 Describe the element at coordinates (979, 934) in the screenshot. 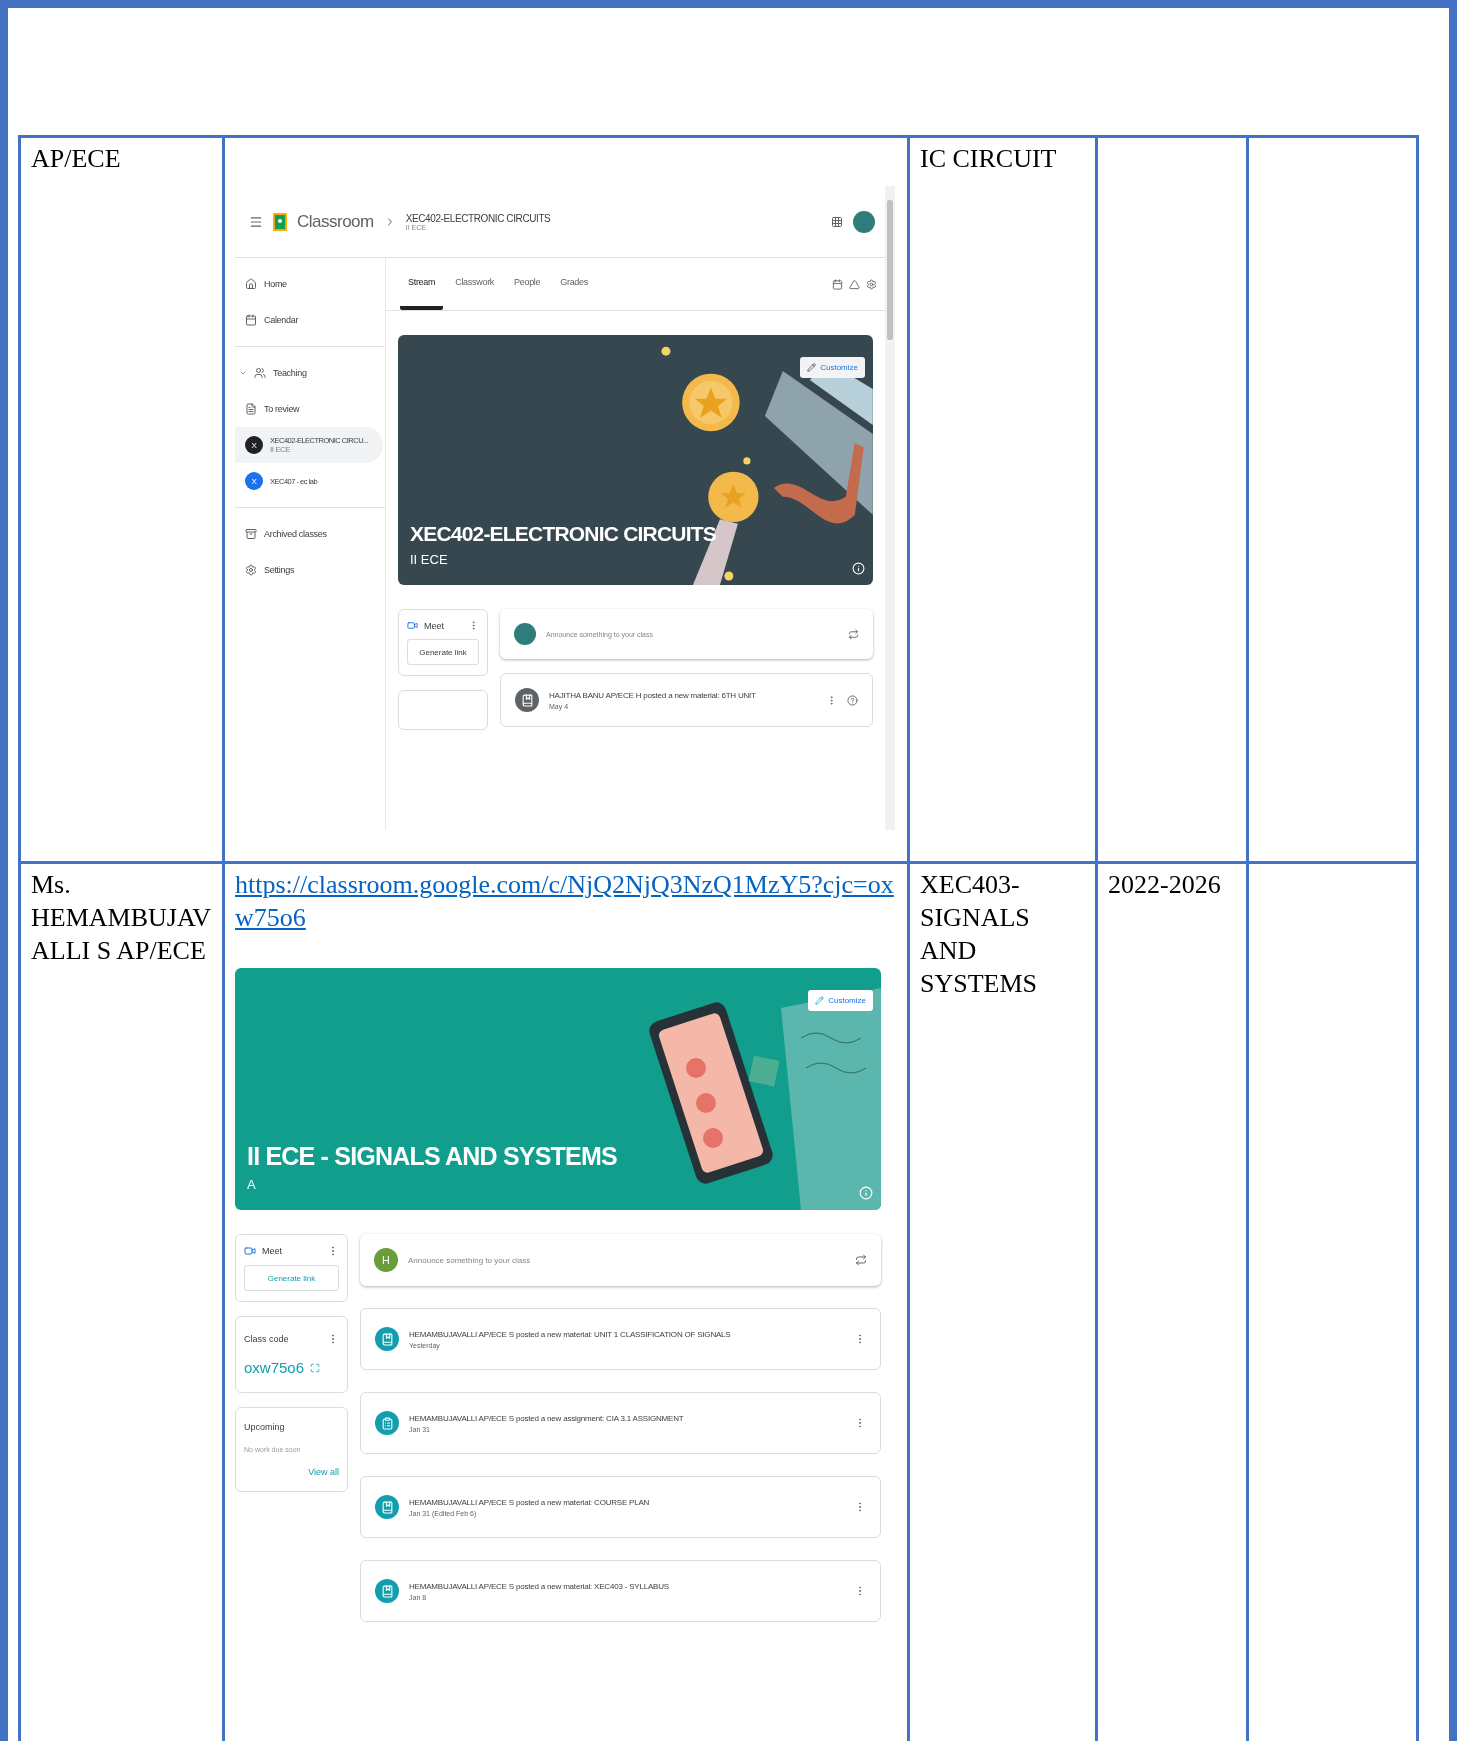

I see `cell-text: XEC403- SIGNALS AND SYSTEMS` at that location.